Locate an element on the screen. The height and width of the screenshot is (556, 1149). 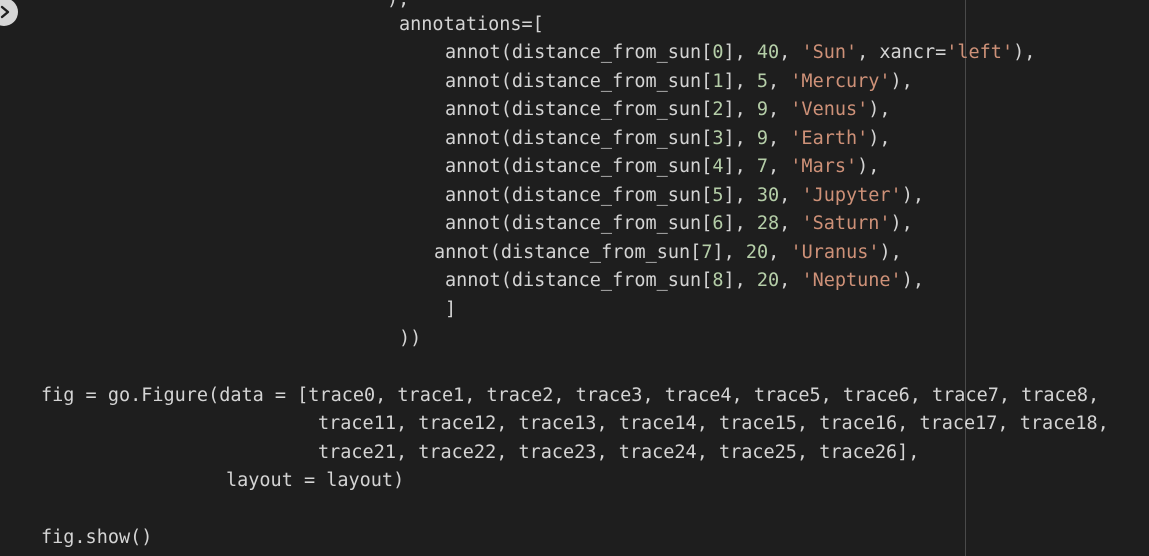
number-token: 40 is located at coordinates (768, 52).